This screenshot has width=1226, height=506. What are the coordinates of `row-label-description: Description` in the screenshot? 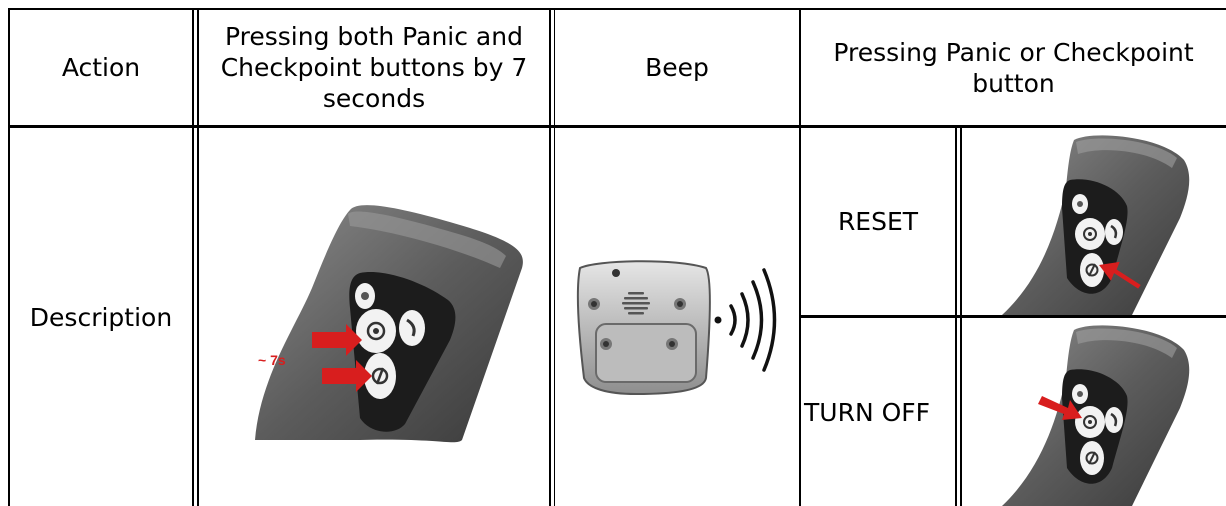 It's located at (101, 317).